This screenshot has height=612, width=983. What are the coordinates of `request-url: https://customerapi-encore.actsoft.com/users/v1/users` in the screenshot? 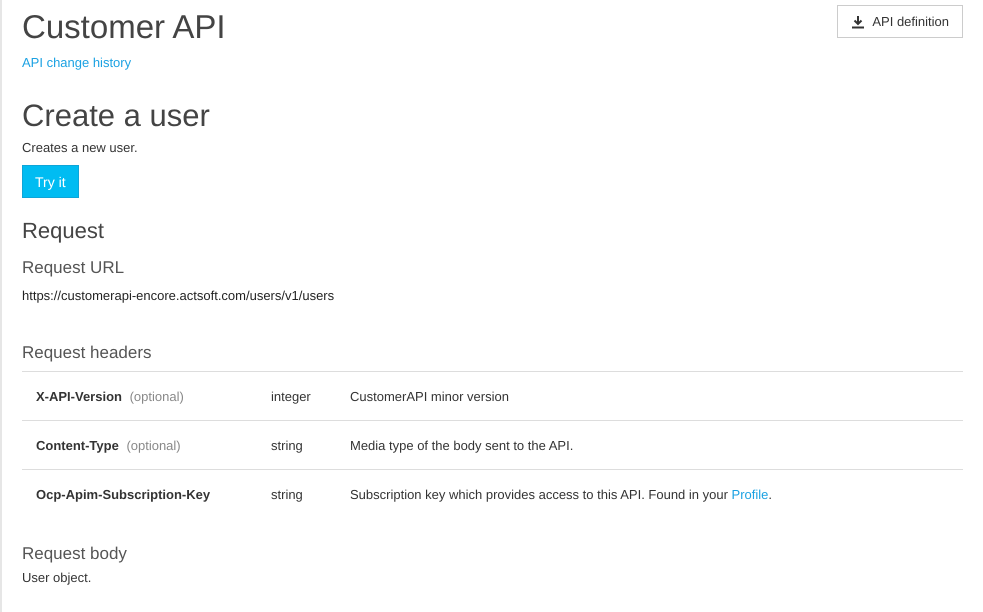 It's located at (179, 295).